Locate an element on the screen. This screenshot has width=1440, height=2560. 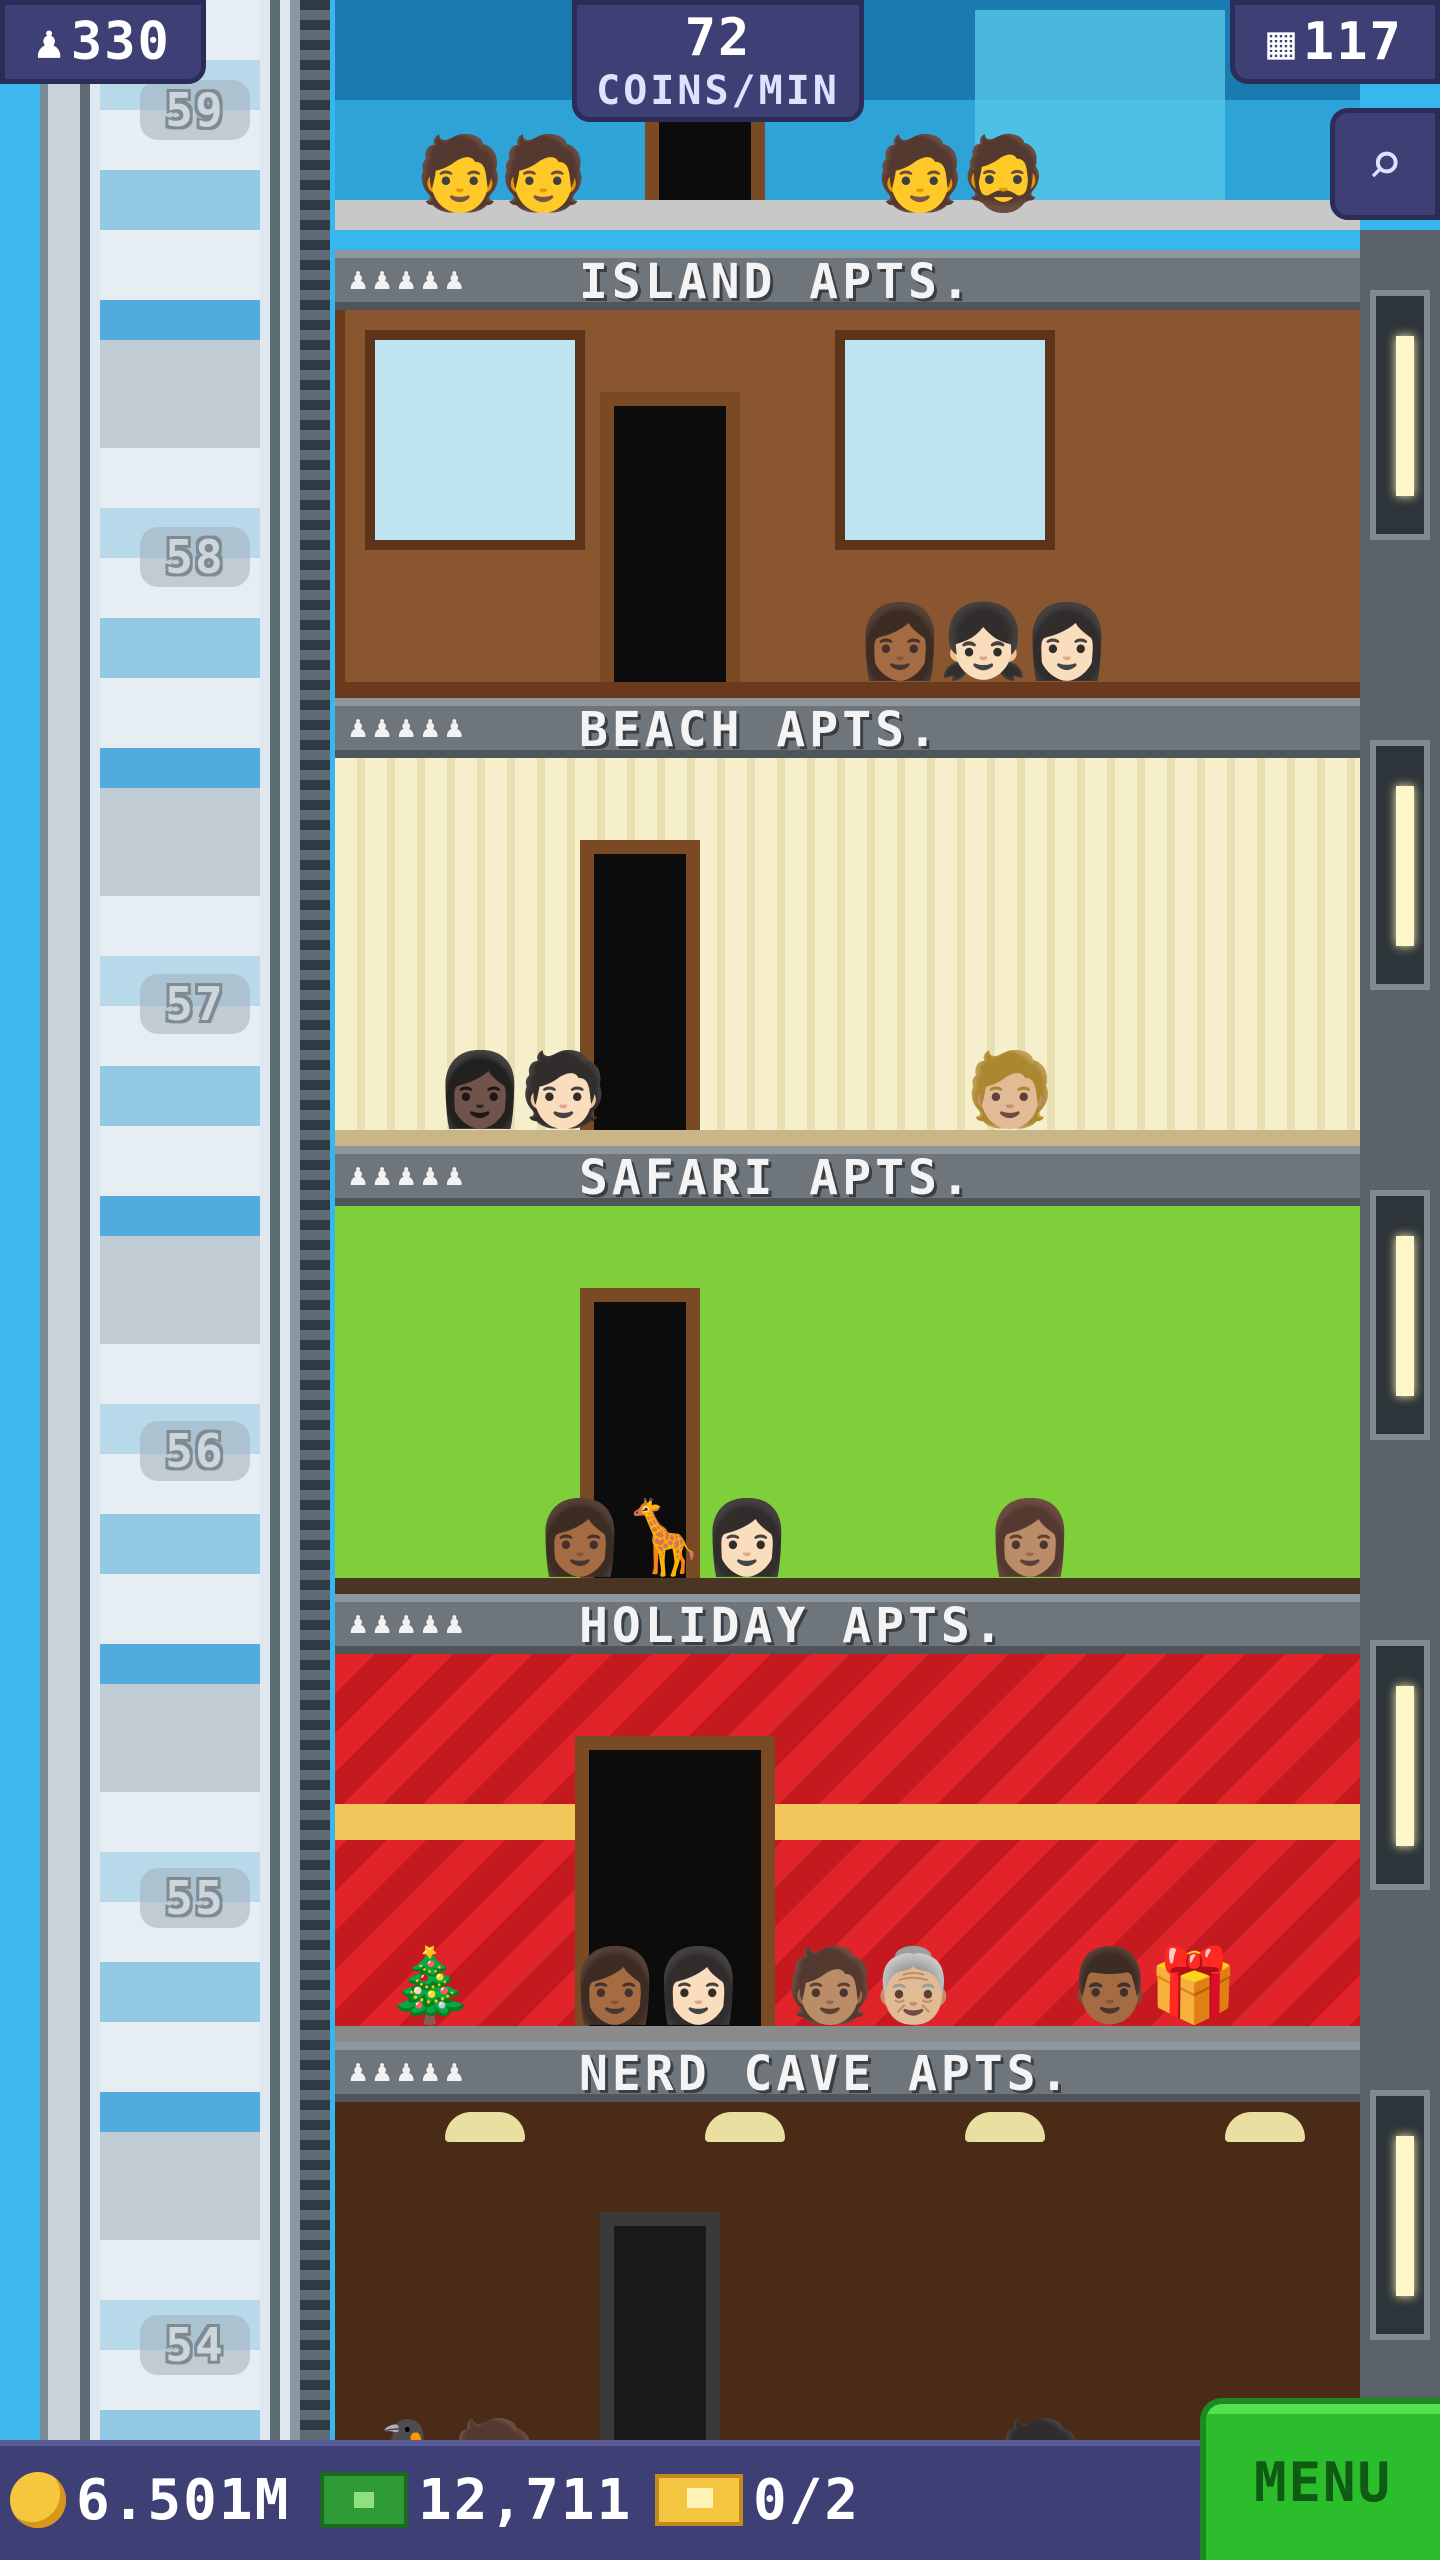
floor-header: ♟♟♟♟♟ BEACH APTS. is located at coordinates (847, 728).